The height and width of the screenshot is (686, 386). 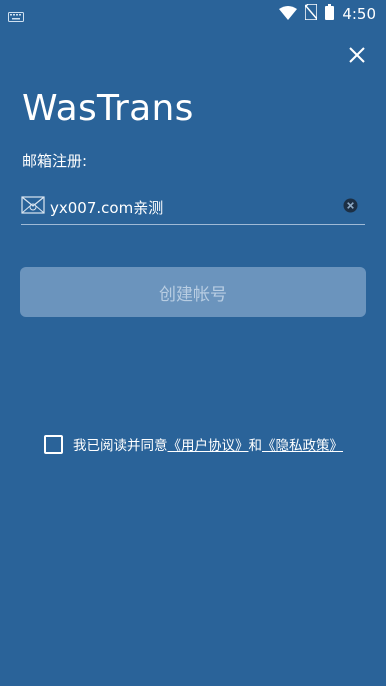 What do you see at coordinates (108, 108) in the screenshot?
I see `app-title: WasTrans` at bounding box center [108, 108].